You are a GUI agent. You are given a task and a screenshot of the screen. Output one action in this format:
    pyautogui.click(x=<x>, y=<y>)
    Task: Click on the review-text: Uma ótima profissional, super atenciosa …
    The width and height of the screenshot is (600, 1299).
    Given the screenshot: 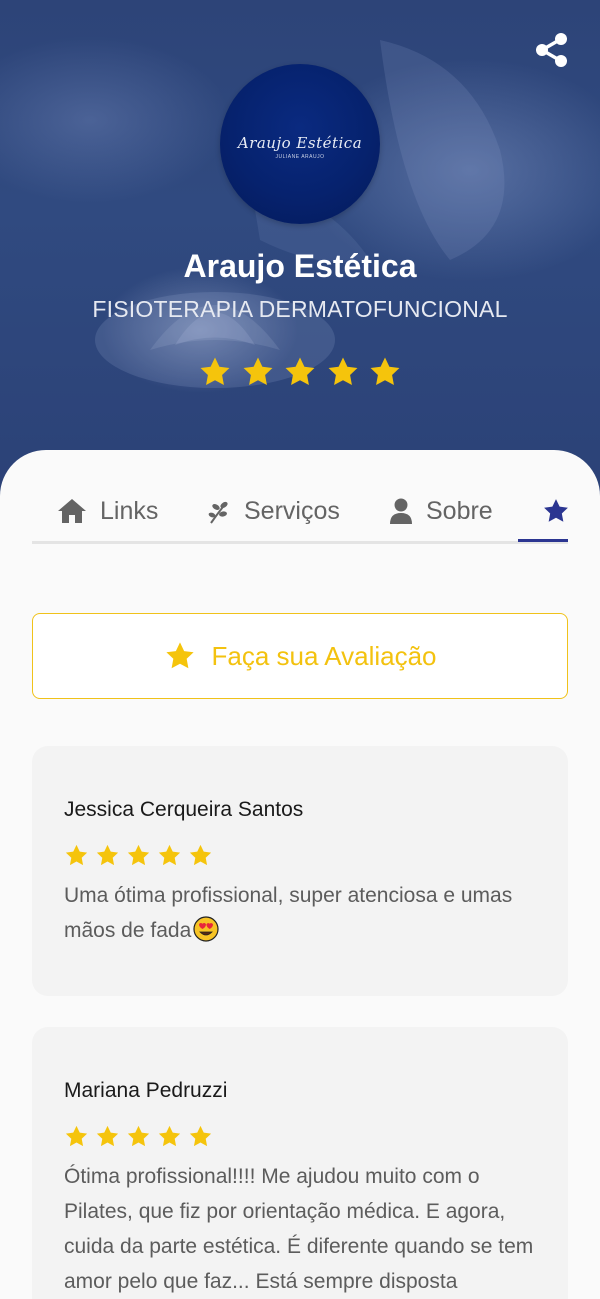 What is the action you would take?
    pyautogui.click(x=300, y=913)
    